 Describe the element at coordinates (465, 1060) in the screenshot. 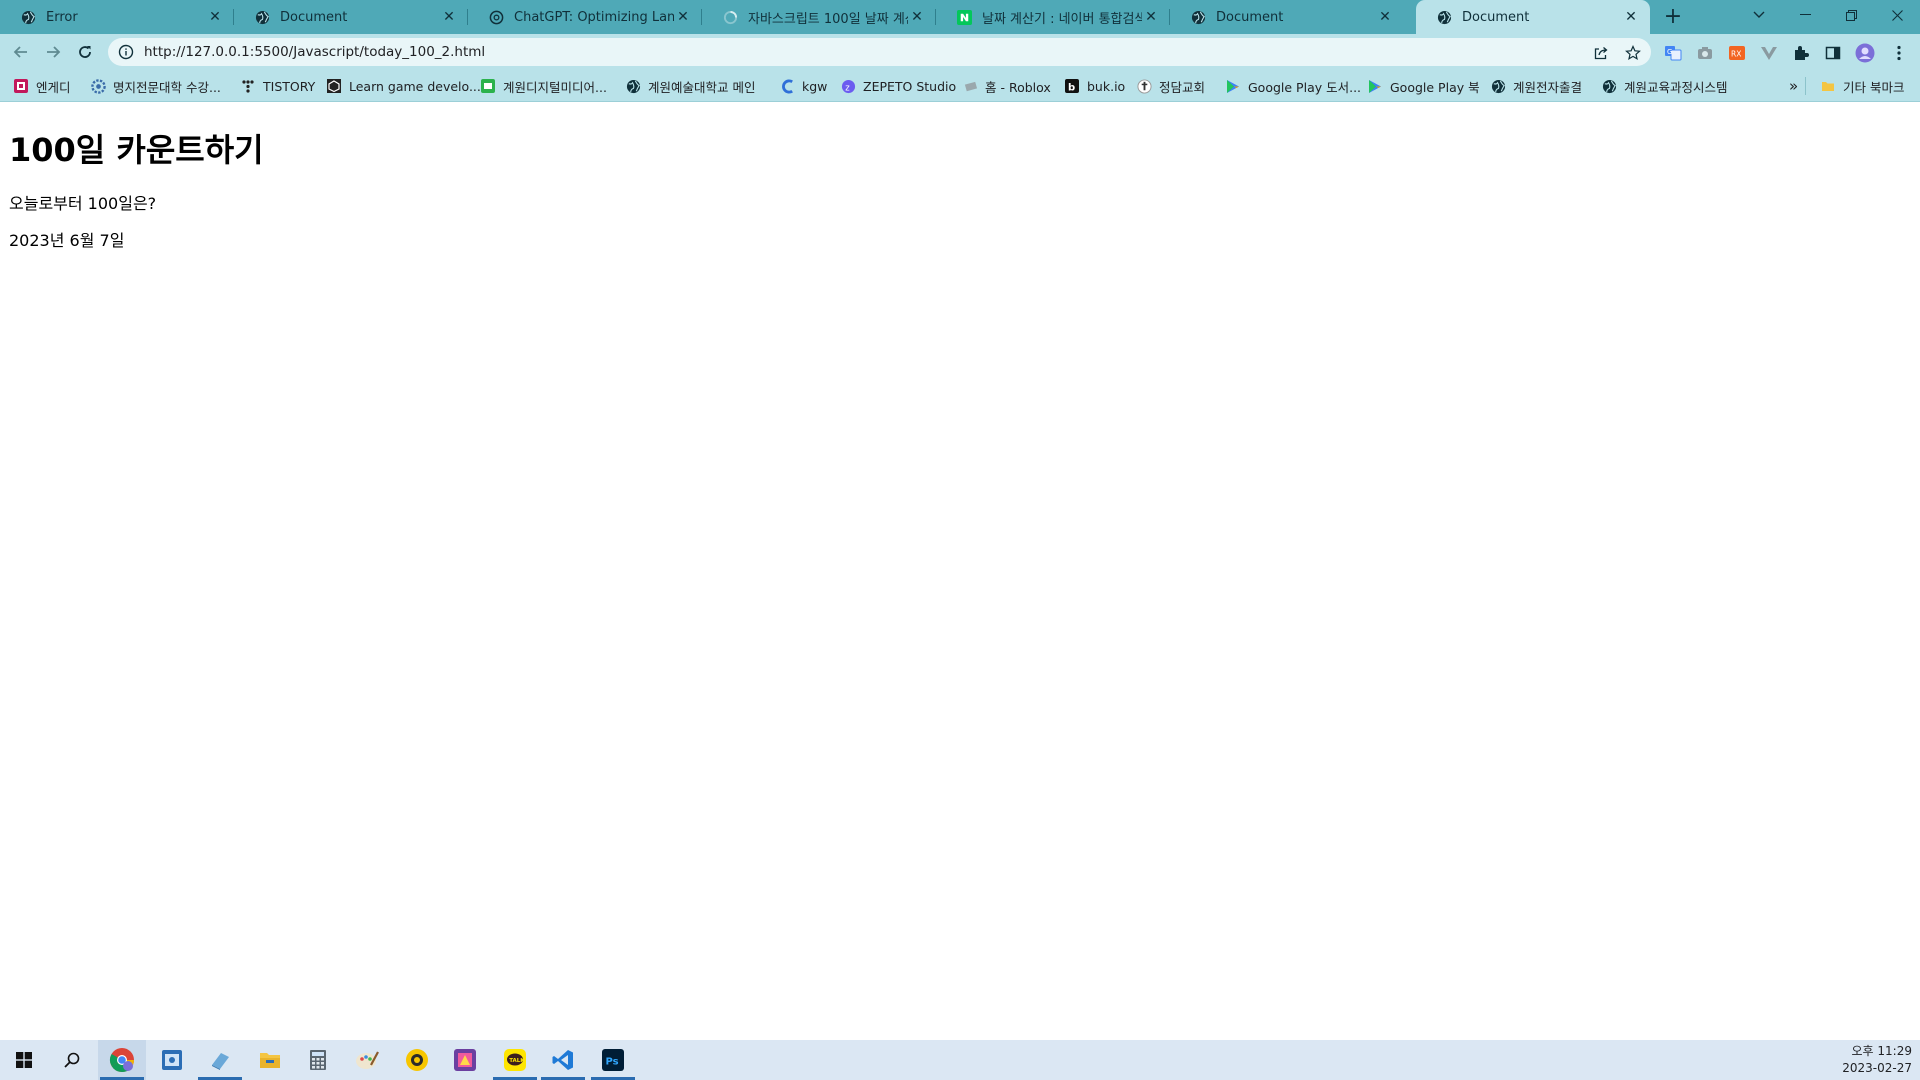

I see `game-icon` at that location.